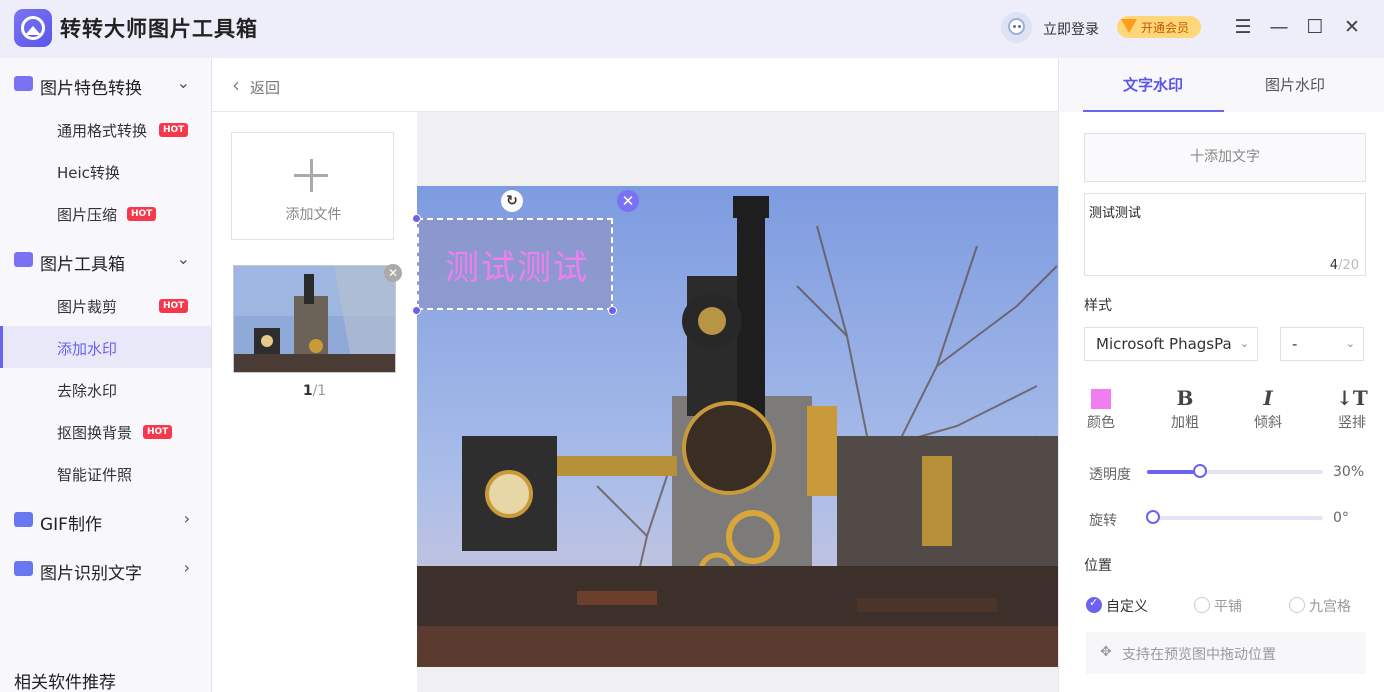 Image resolution: width=1384 pixels, height=692 pixels. I want to click on sidebar-category-ocr: 图片识别文字 ›, so click(106, 569).